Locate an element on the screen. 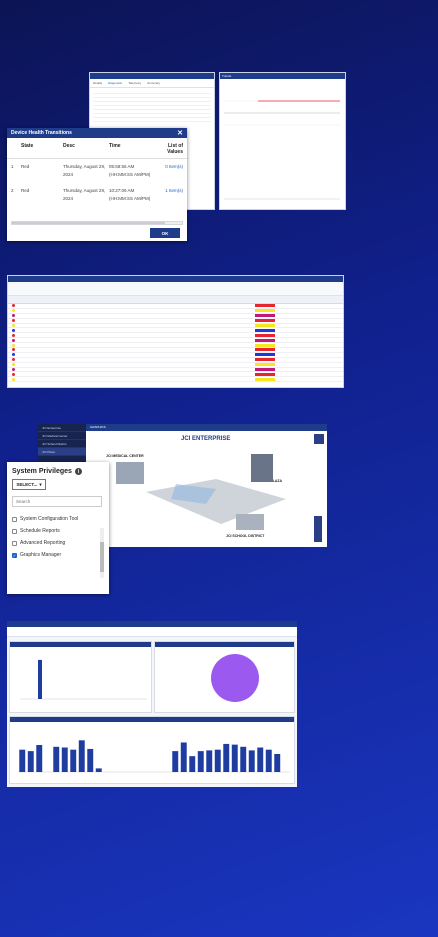 This screenshot has height=937, width=438. privilege-label: Schedule Reports is located at coordinates (40, 531).